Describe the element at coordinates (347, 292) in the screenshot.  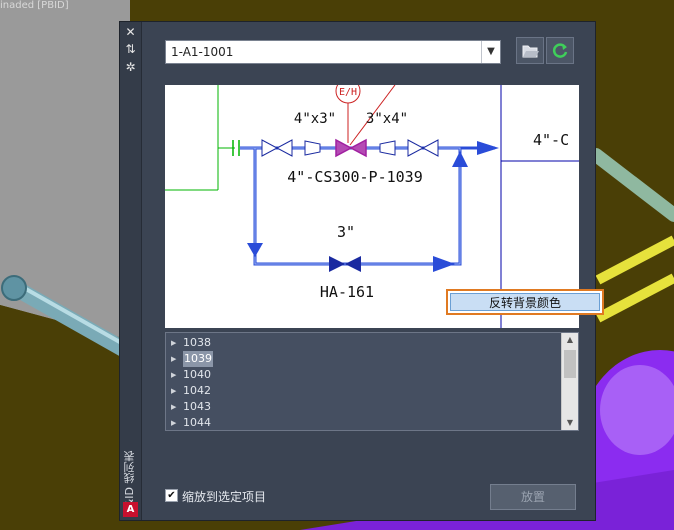
I see `valve-tag-label: HA-161` at that location.